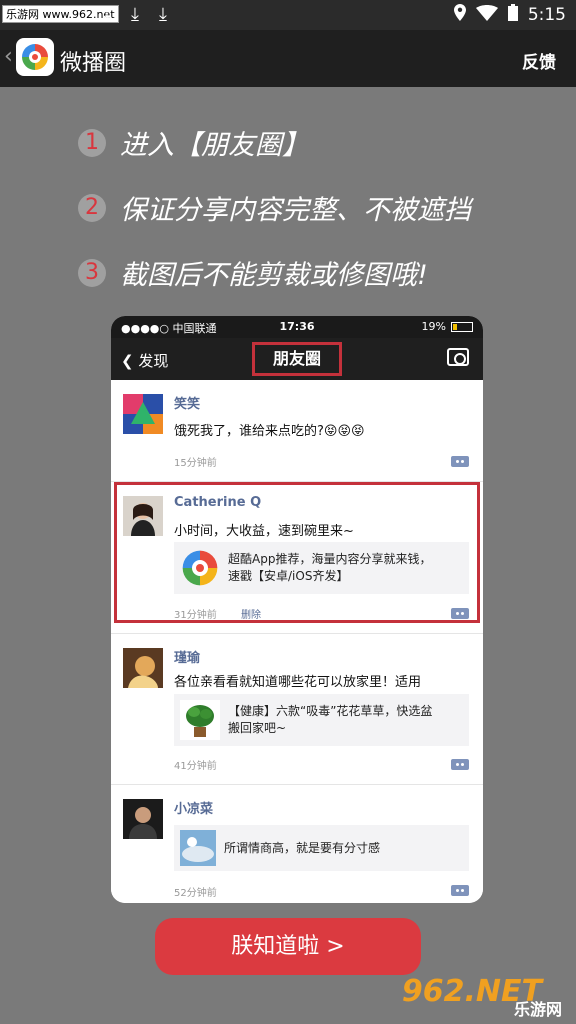 This screenshot has height=1024, width=576. I want to click on delete-link: 删除, so click(251, 615).